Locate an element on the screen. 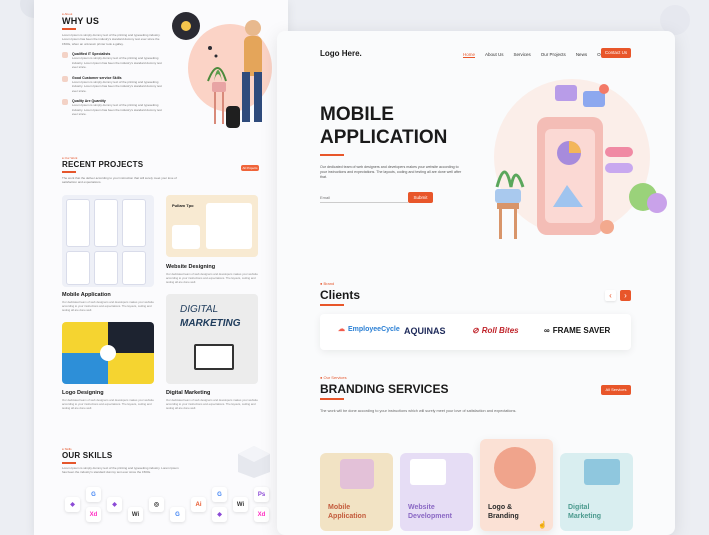 Image resolution: width=709 pixels, height=535 pixels. logo-tile is located at coordinates (131, 368).